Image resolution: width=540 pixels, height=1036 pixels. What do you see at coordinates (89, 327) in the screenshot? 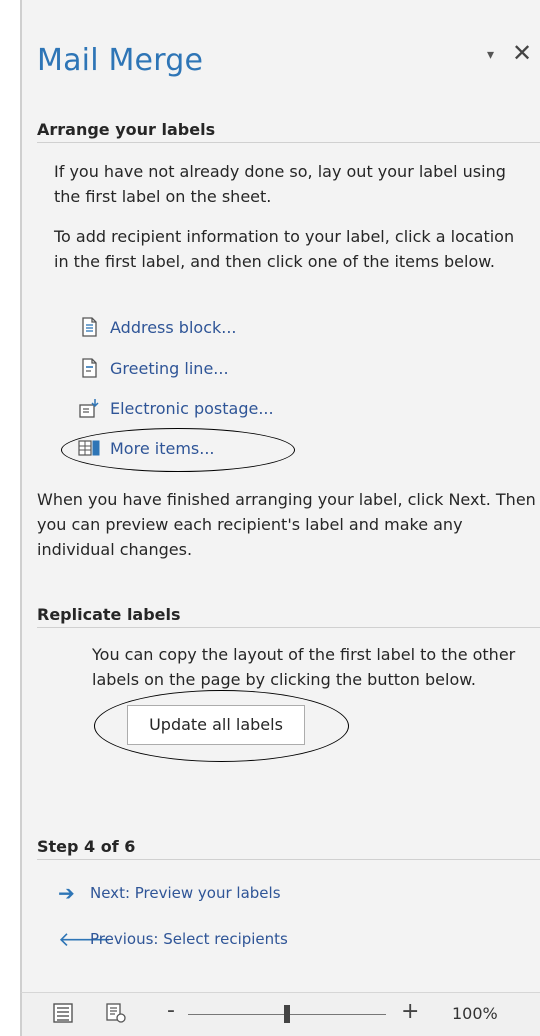
I see `address-block-icon` at bounding box center [89, 327].